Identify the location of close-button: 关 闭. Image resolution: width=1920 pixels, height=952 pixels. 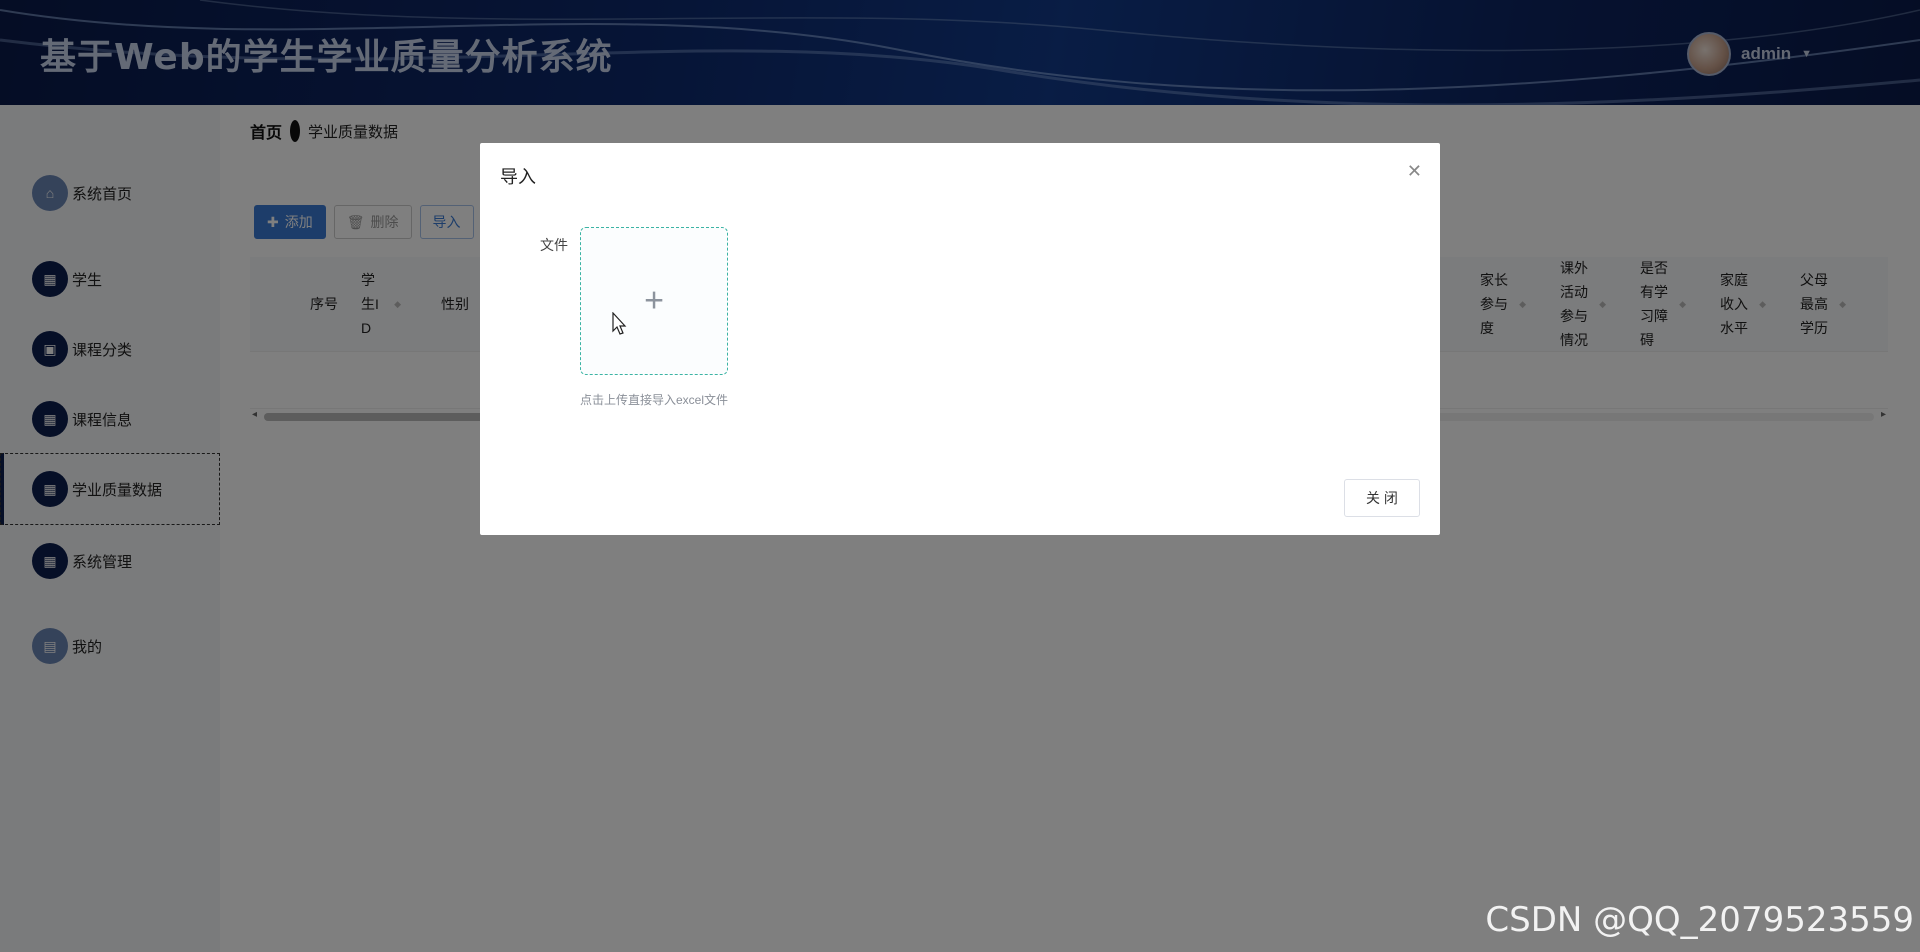
(1382, 498).